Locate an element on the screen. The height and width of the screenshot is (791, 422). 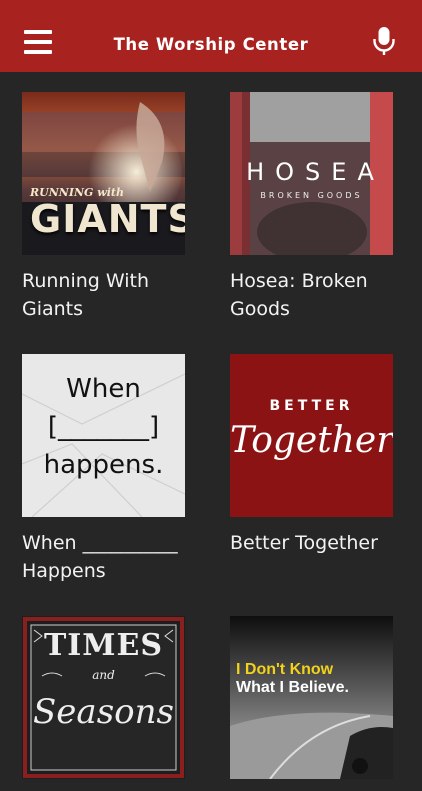
series-title: Hosea: Broken Goods is located at coordinates (317, 295).